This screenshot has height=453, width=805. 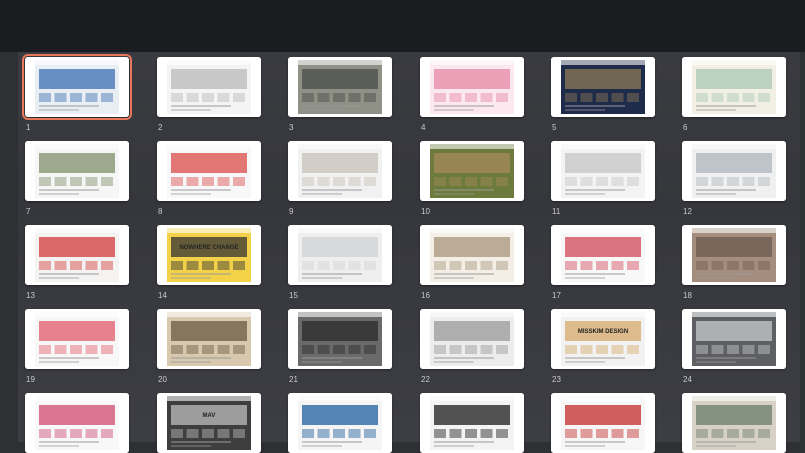 What do you see at coordinates (554, 127) in the screenshot?
I see `slide-number: 5` at bounding box center [554, 127].